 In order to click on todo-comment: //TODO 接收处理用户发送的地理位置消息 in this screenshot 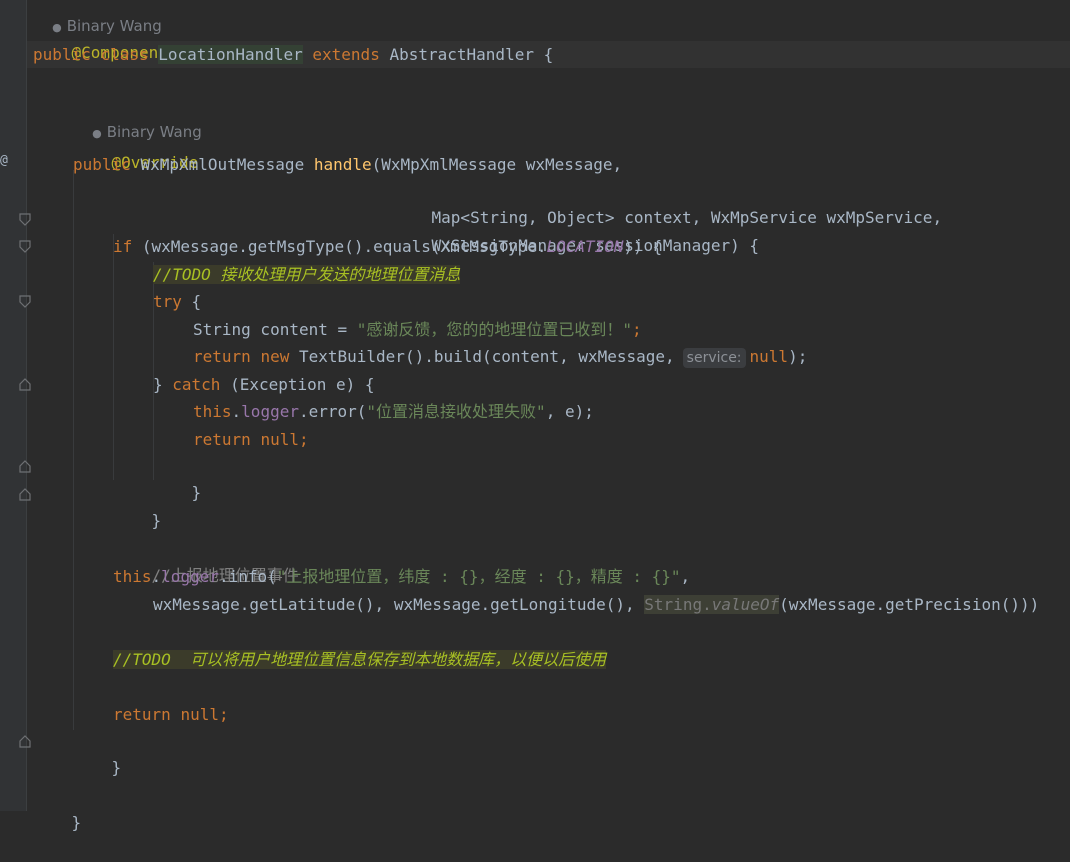, I will do `click(307, 274)`.